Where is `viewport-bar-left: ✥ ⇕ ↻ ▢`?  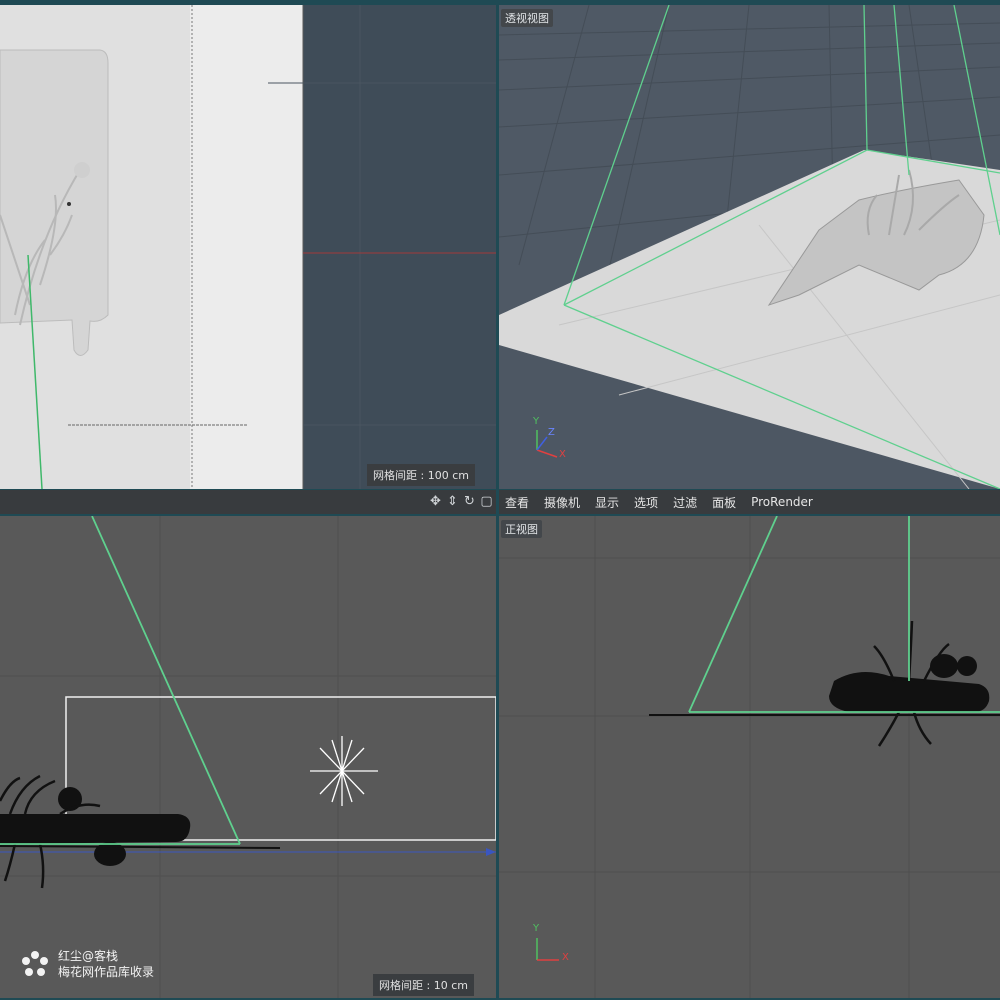
viewport-bar-left: ✥ ⇕ ↻ ▢ is located at coordinates (248, 502).